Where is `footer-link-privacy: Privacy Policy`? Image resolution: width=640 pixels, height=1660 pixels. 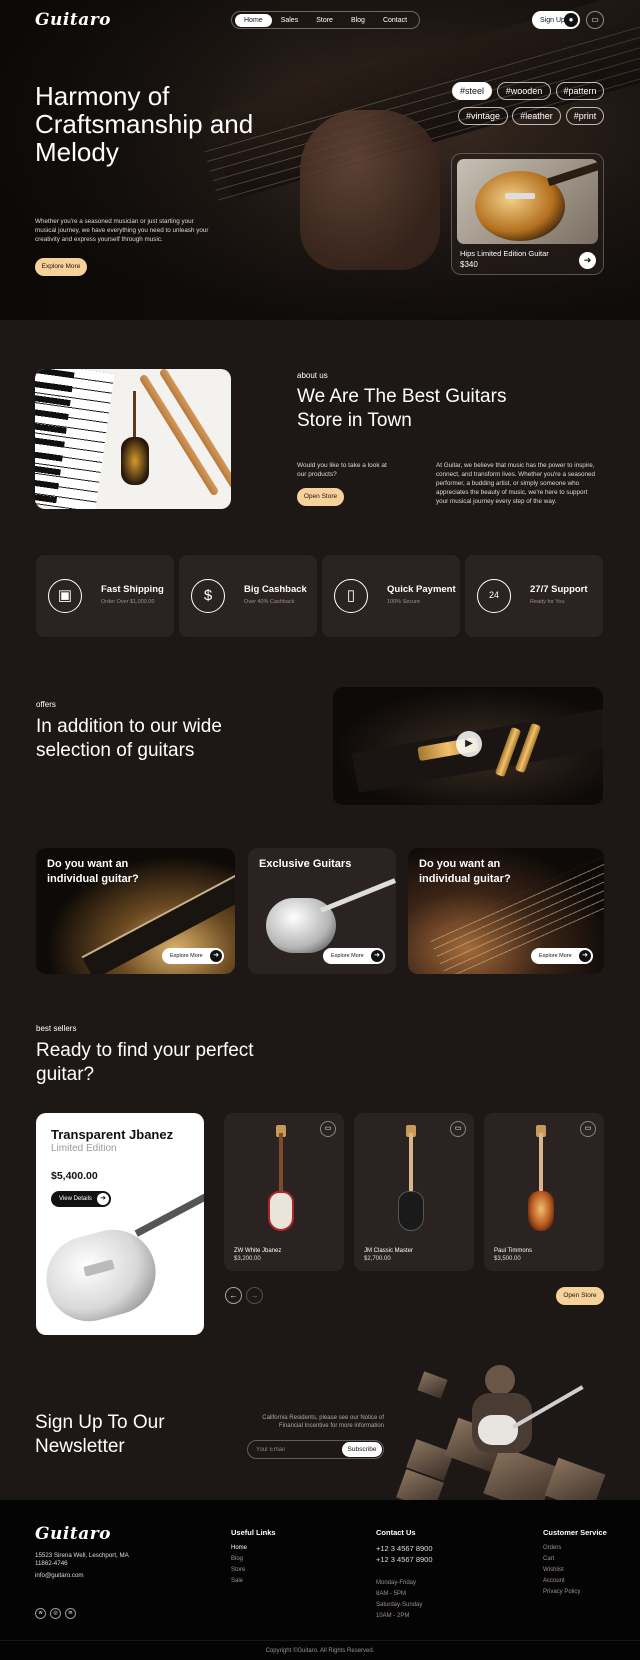 footer-link-privacy: Privacy Policy is located at coordinates (561, 1592).